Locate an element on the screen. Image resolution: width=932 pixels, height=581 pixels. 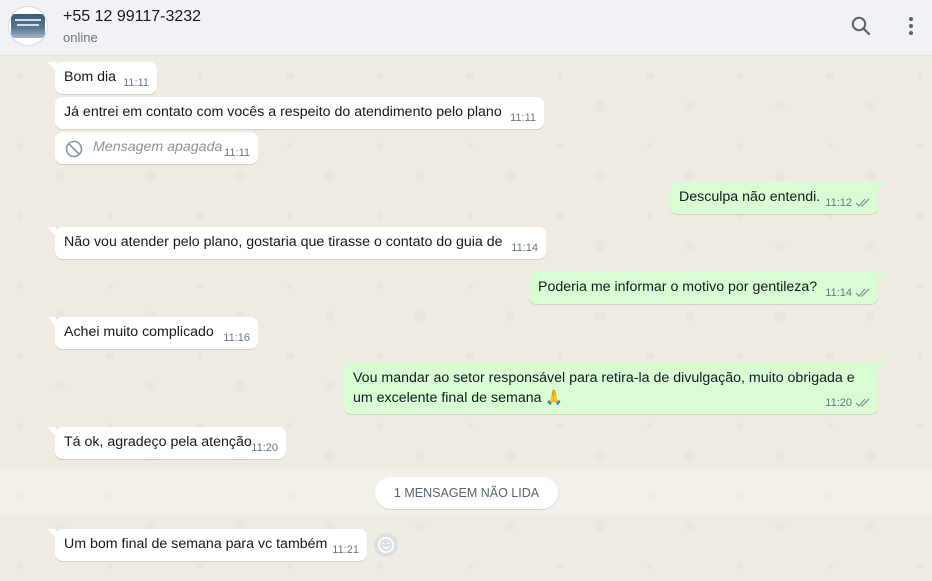
message-incoming: Achei muito complicado 11:16 is located at coordinates (153, 333).